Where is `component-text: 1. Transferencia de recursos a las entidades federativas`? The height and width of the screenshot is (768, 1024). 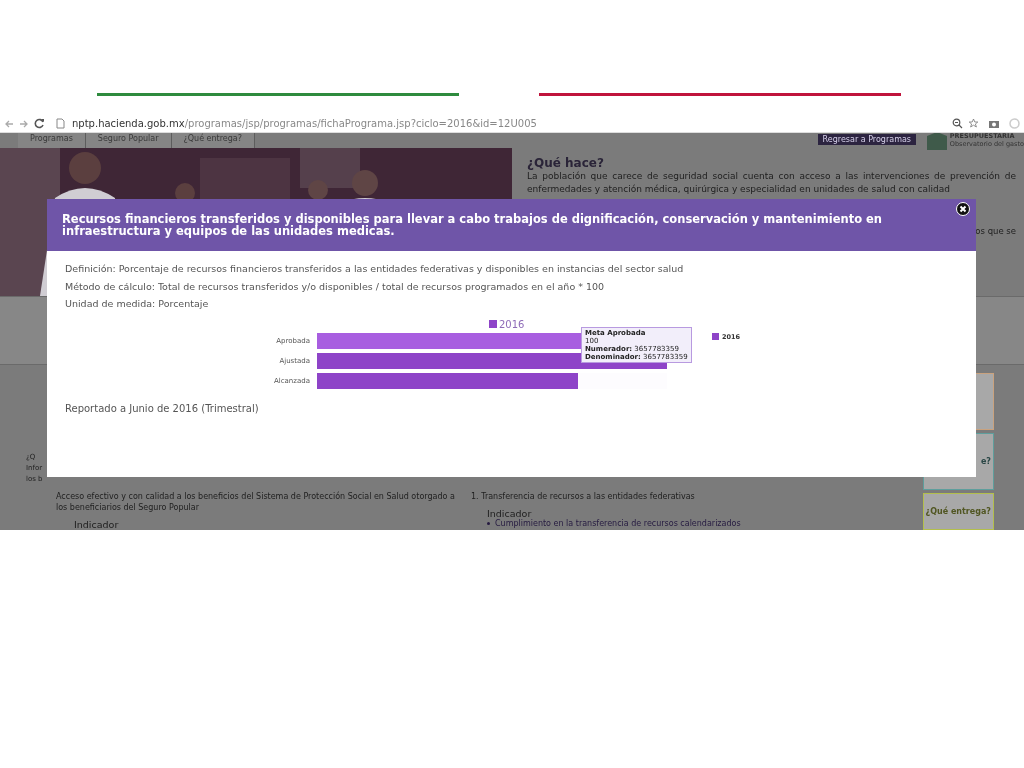 component-text: 1. Transferencia de recursos a las entidades federativas is located at coordinates (583, 496).